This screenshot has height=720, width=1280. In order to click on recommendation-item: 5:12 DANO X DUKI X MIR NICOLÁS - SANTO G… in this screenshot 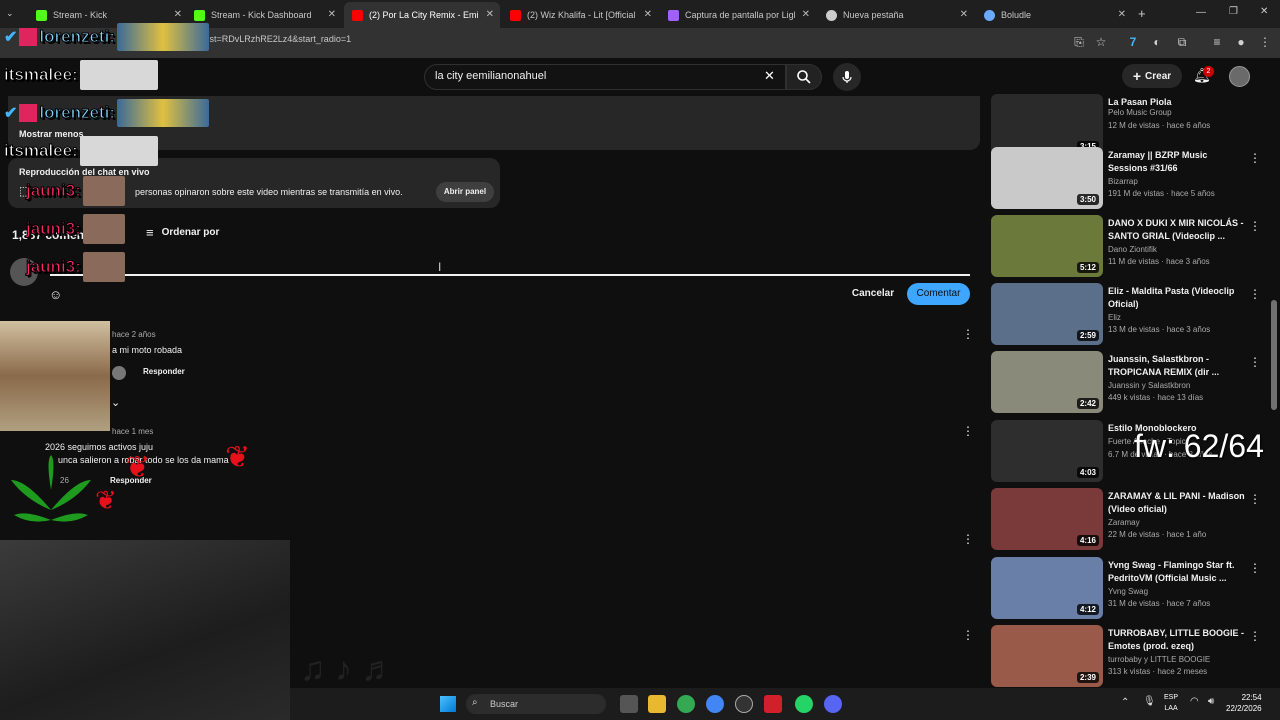, I will do `click(1131, 246)`.